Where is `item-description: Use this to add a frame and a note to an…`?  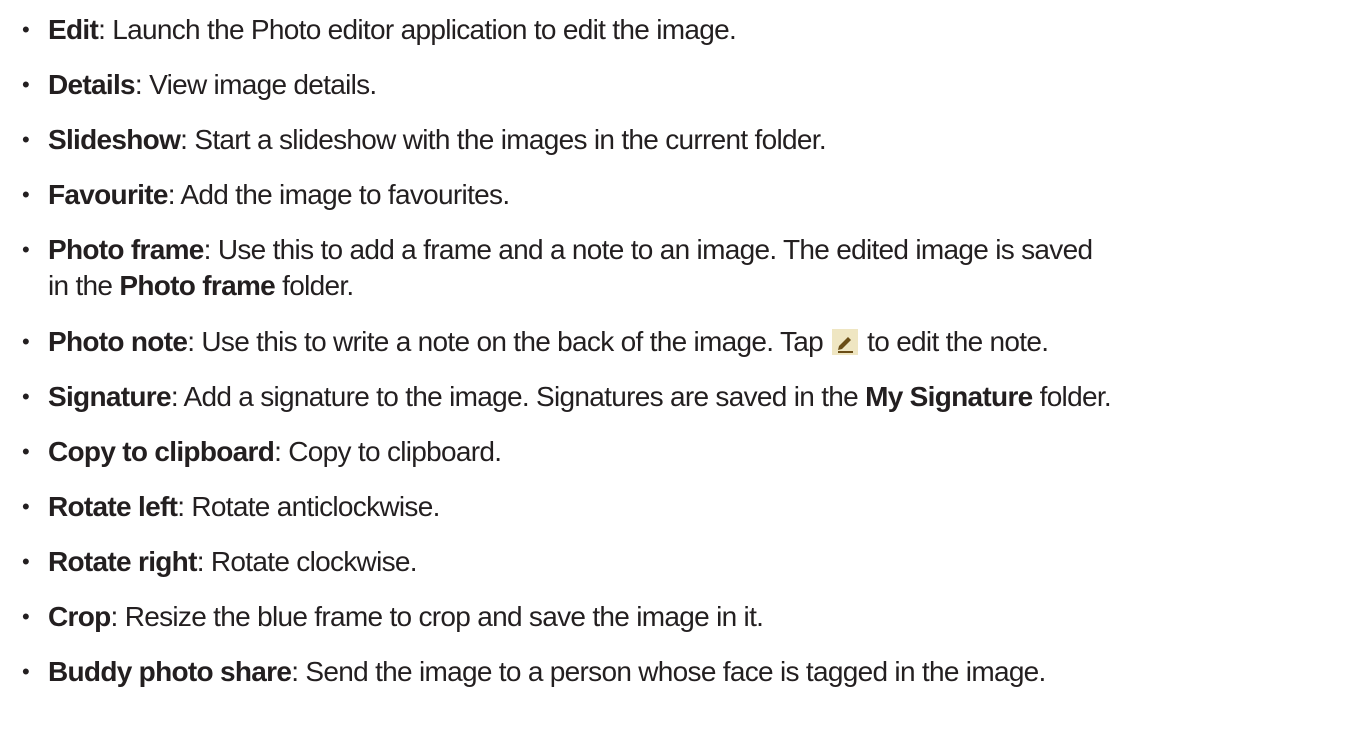 item-description: Use this to add a frame and a note to an… is located at coordinates (655, 249).